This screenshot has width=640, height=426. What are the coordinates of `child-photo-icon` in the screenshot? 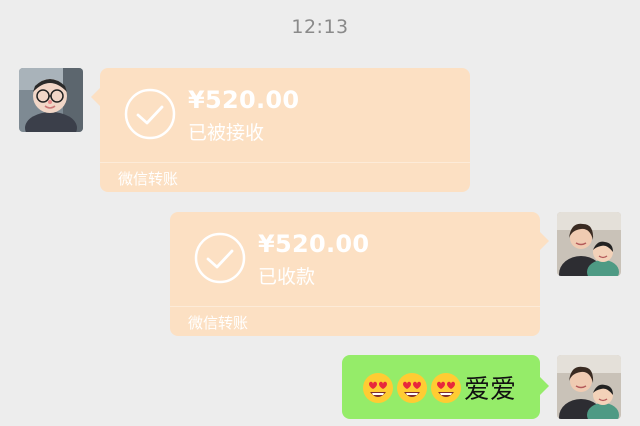 It's located at (51, 100).